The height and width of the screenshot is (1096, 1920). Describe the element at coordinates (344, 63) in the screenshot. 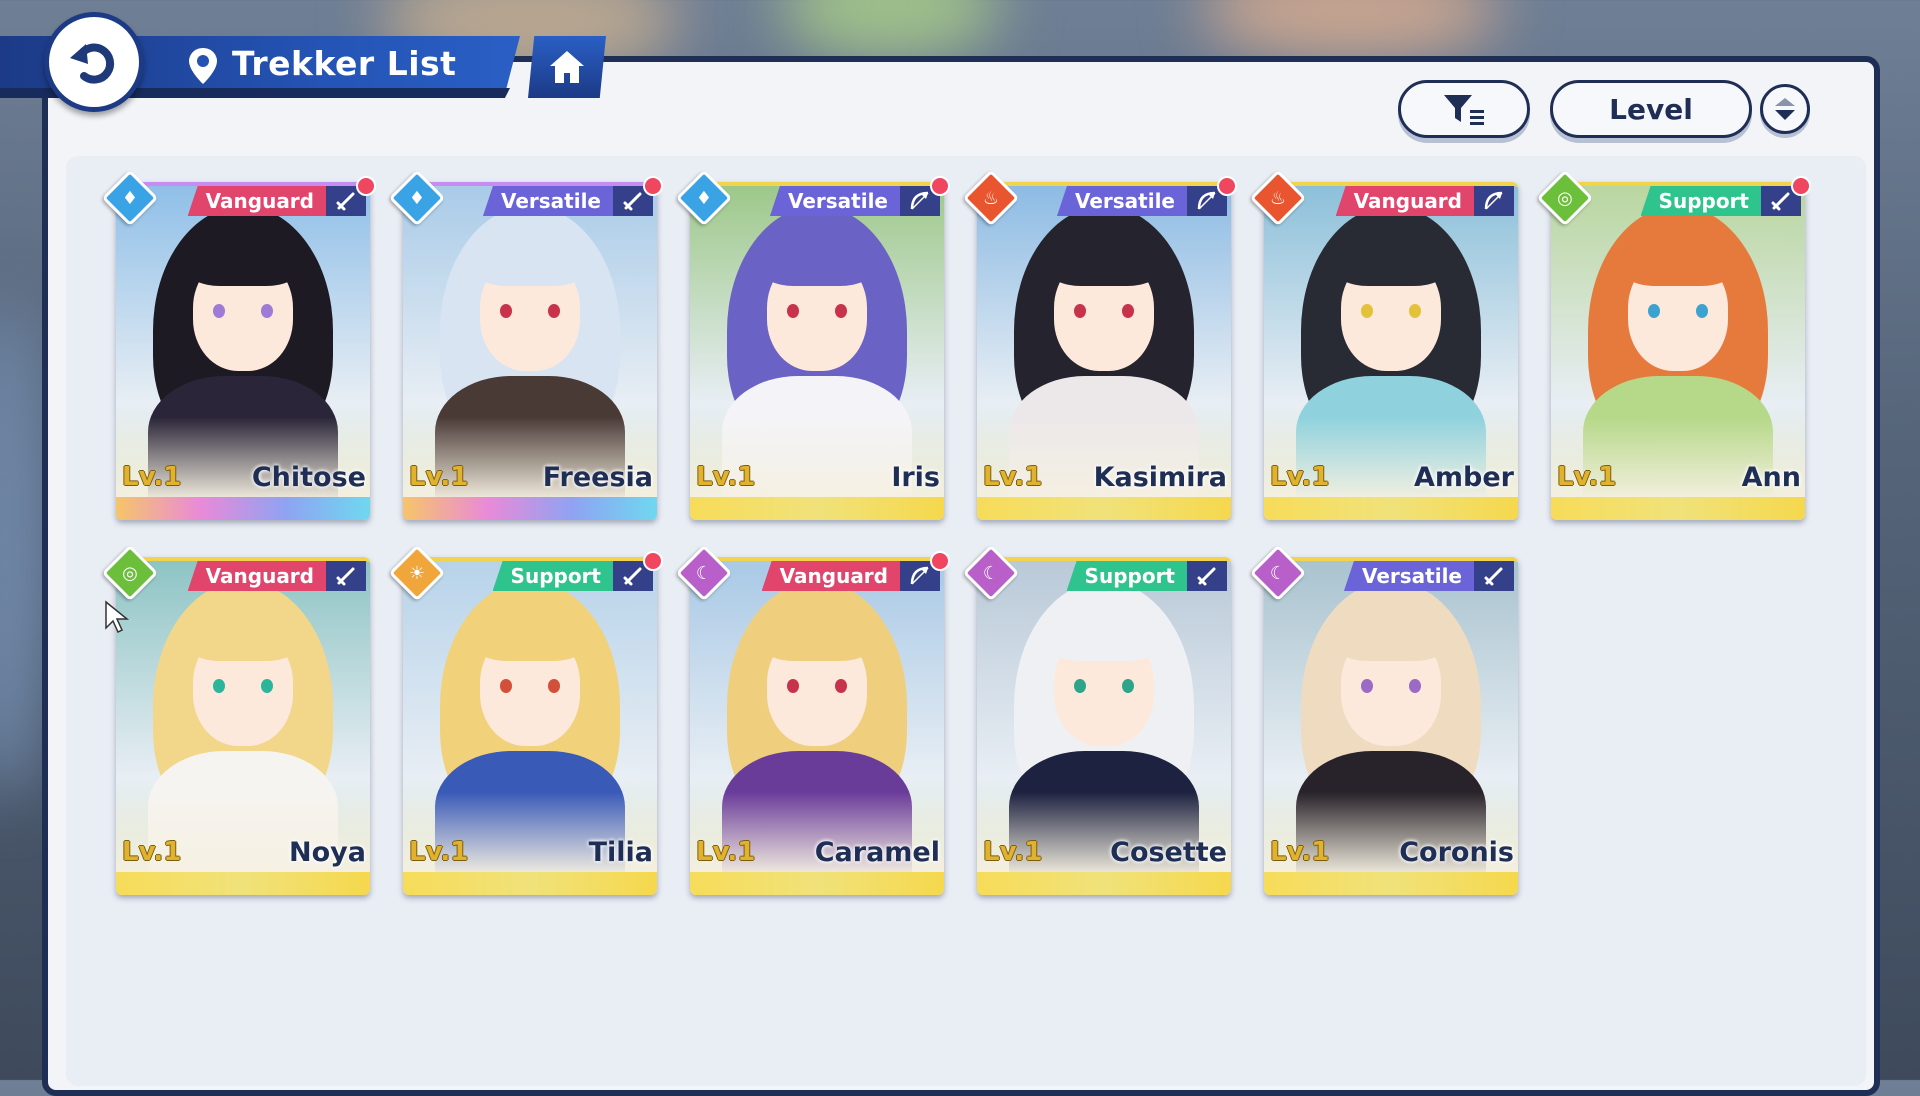

I see `page-title: Trekker List` at that location.